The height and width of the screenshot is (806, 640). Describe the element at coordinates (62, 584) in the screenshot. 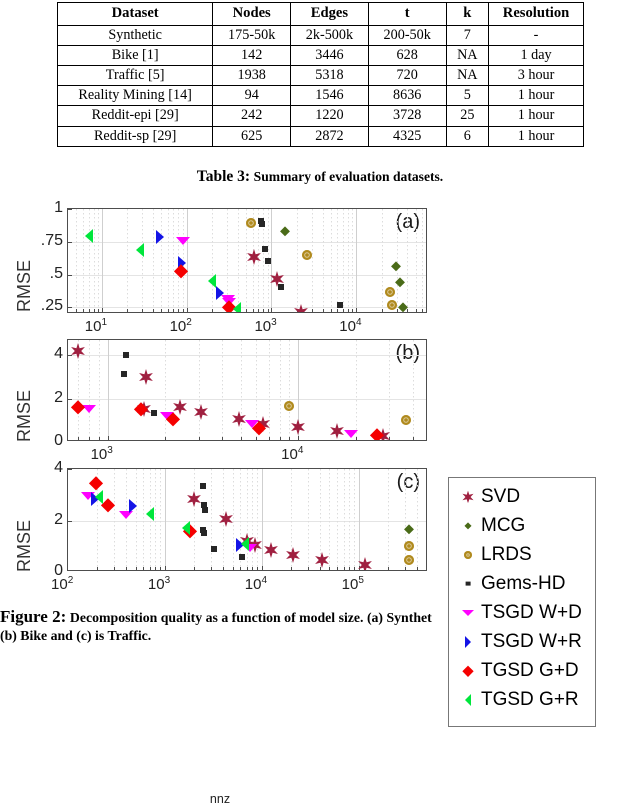

I see `x-tick-label: 102` at that location.